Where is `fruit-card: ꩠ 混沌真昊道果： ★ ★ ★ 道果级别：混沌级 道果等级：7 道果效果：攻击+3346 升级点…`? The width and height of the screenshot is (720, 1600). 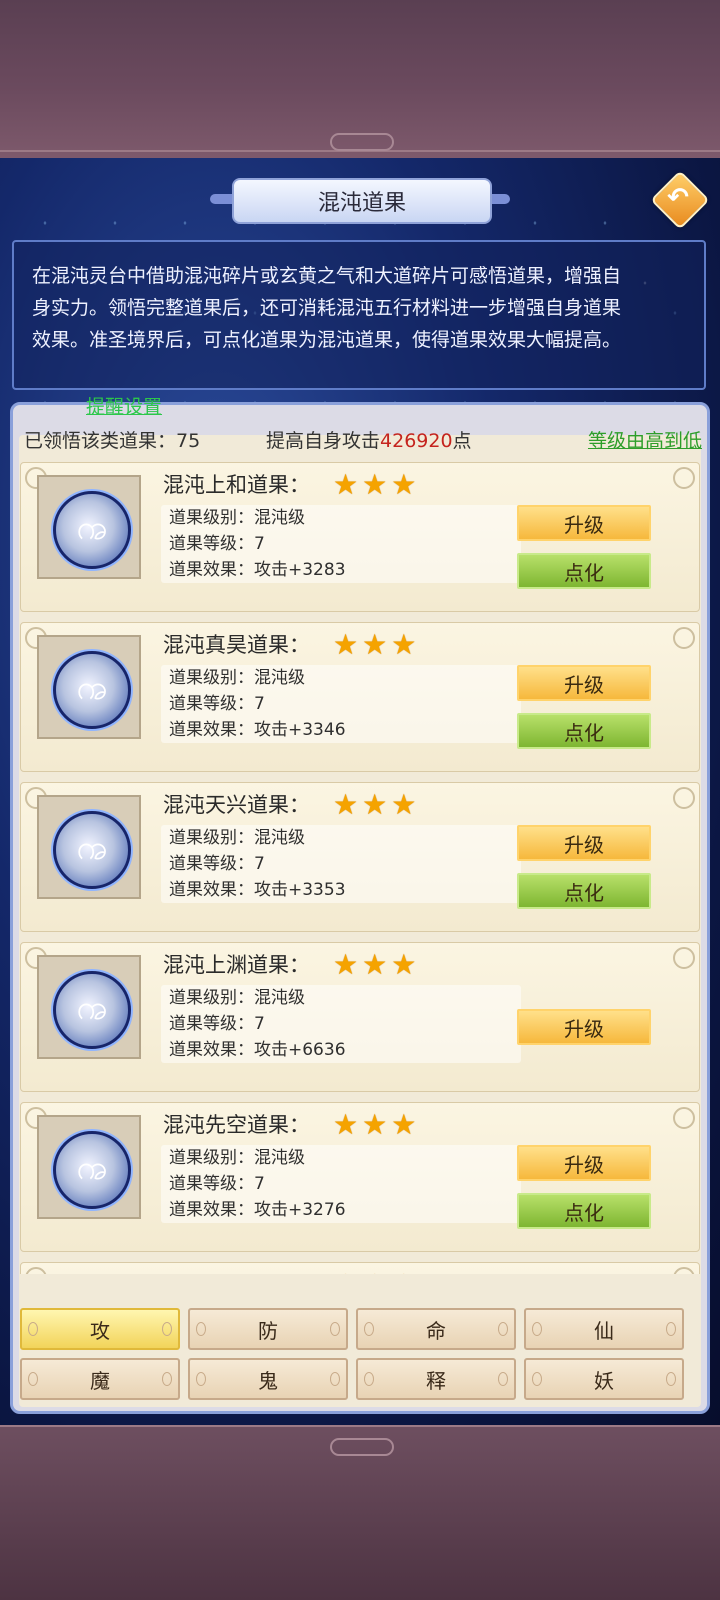
fruit-card: ꩠ 混沌真昊道果： ★ ★ ★ 道果级别：混沌级 道果等级：7 道果效果：攻击+3346 升级点… is located at coordinates (360, 697).